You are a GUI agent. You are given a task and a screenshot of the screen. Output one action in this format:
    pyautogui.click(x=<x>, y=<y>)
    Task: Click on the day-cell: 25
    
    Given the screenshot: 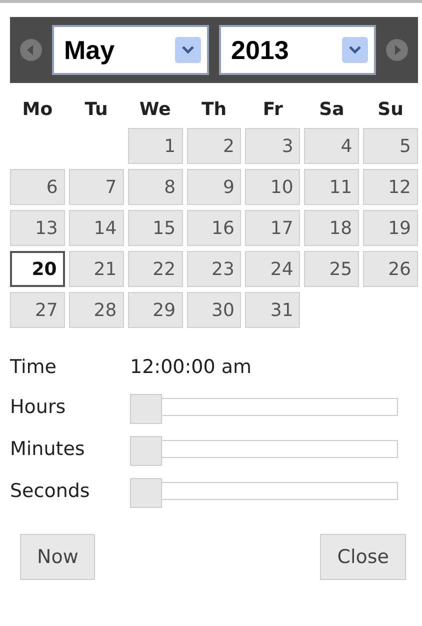 What is the action you would take?
    pyautogui.click(x=332, y=269)
    